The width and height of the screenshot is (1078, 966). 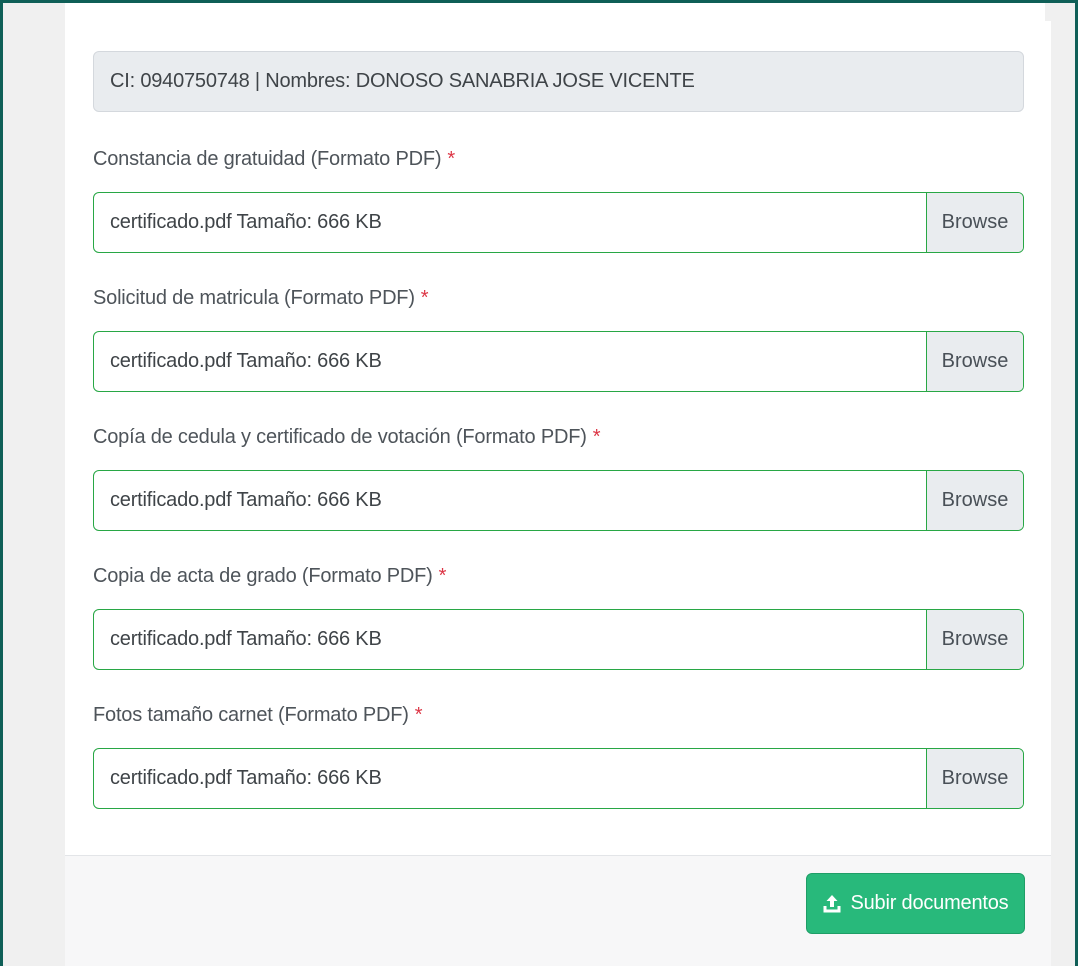 I want to click on file-input-cedula: certificado.pdf Tamaño: 666 KB Browse, so click(x=558, y=500).